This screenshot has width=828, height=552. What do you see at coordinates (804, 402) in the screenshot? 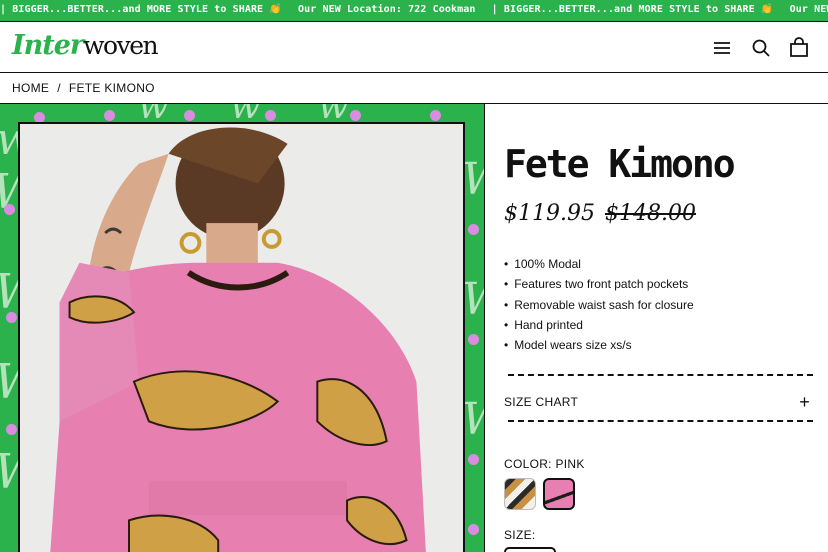
I see `plus-icon: +` at bounding box center [804, 402].